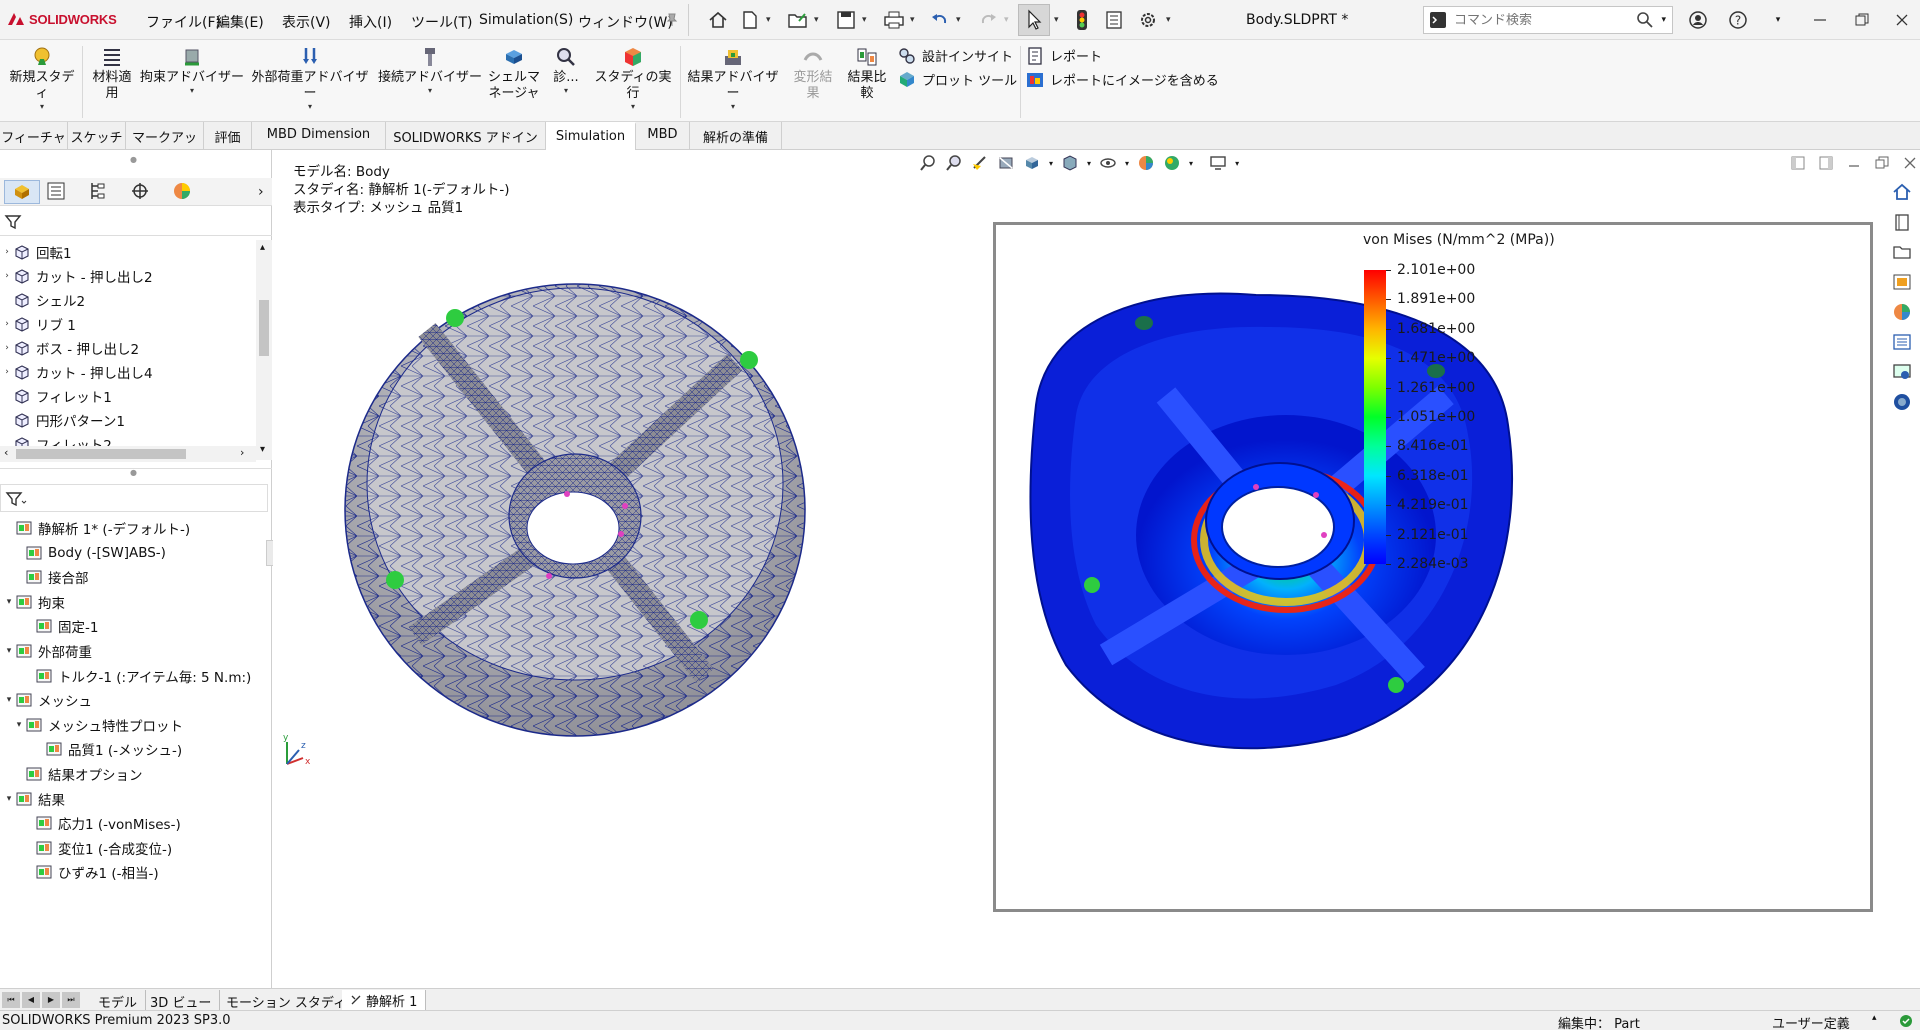  What do you see at coordinates (1006, 20) in the screenshot?
I see `redo-caret-icon: ▾` at bounding box center [1006, 20].